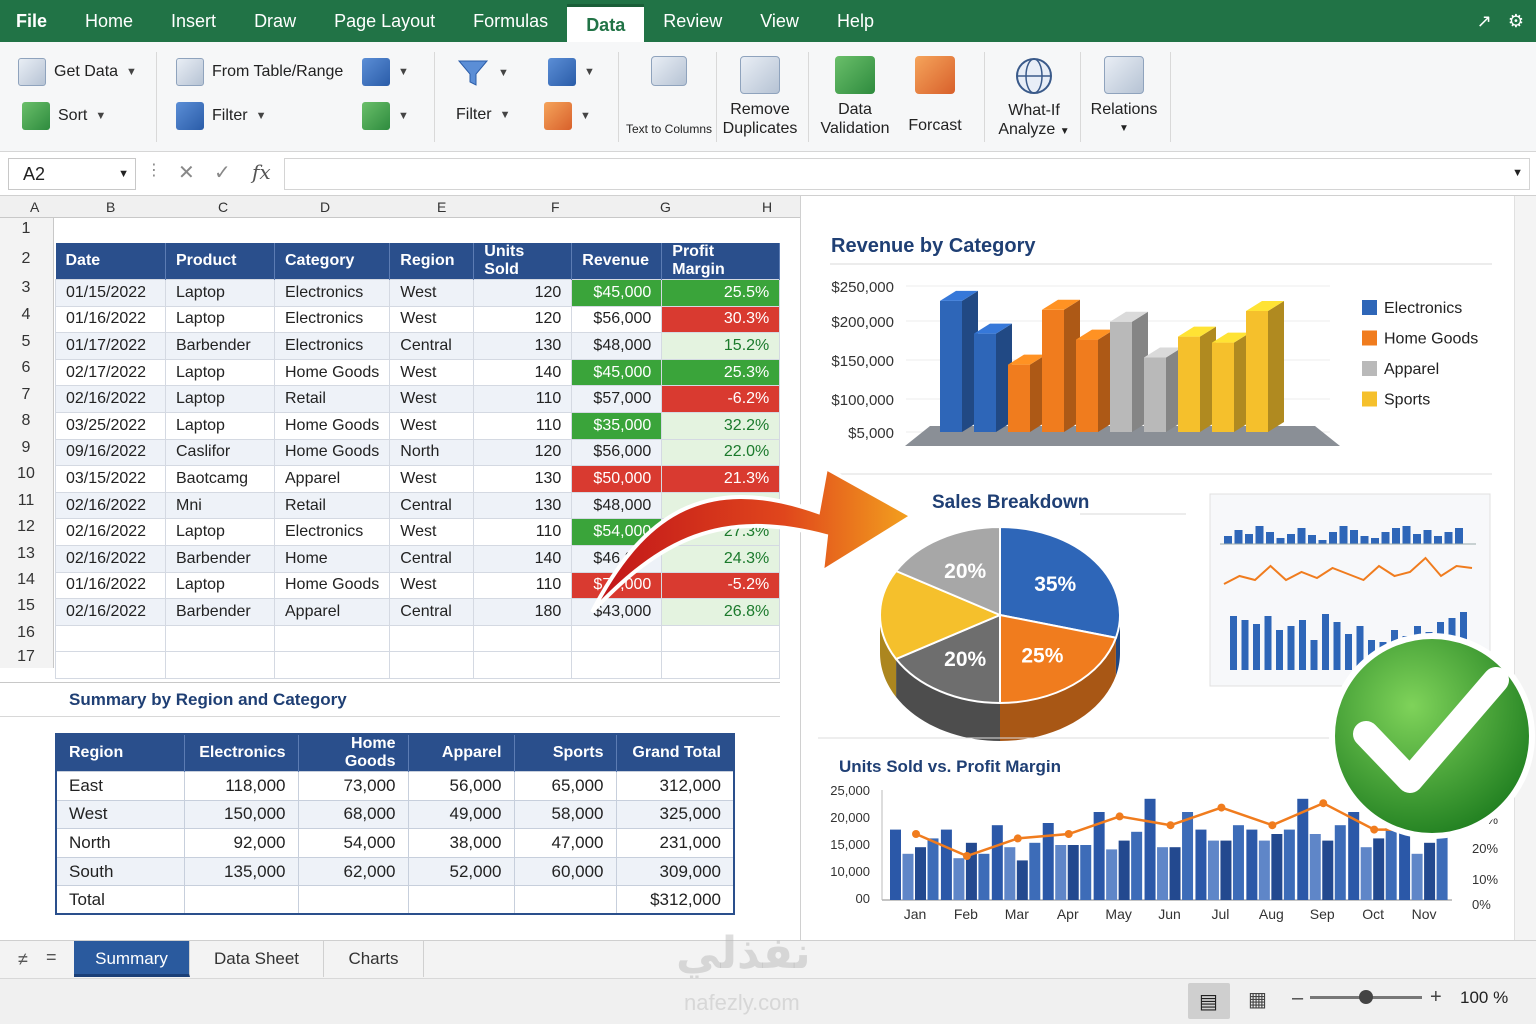 Image resolution: width=1536 pixels, height=1024 pixels. Describe the element at coordinates (441, 207) in the screenshot. I see `column-header-e: E` at that location.